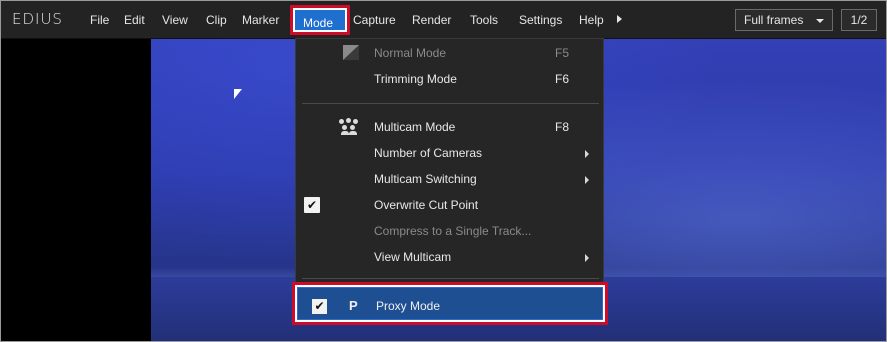 This screenshot has width=887, height=342. Describe the element at coordinates (431, 20) in the screenshot. I see `menu-render: Render` at that location.